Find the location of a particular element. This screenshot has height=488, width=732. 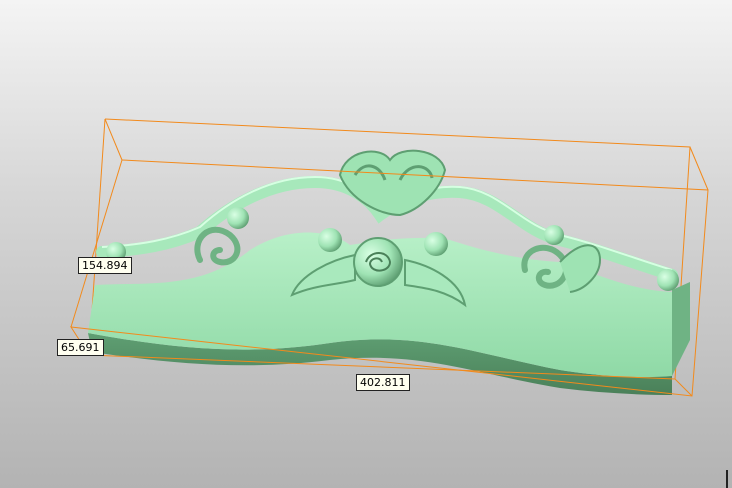

ball-far-right is located at coordinates (668, 280).